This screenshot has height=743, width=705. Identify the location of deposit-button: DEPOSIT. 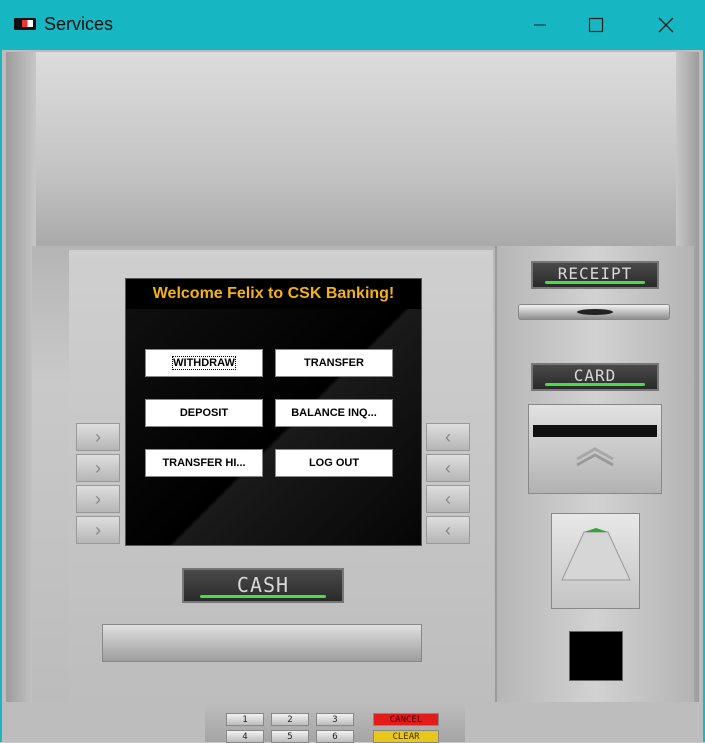
(204, 413).